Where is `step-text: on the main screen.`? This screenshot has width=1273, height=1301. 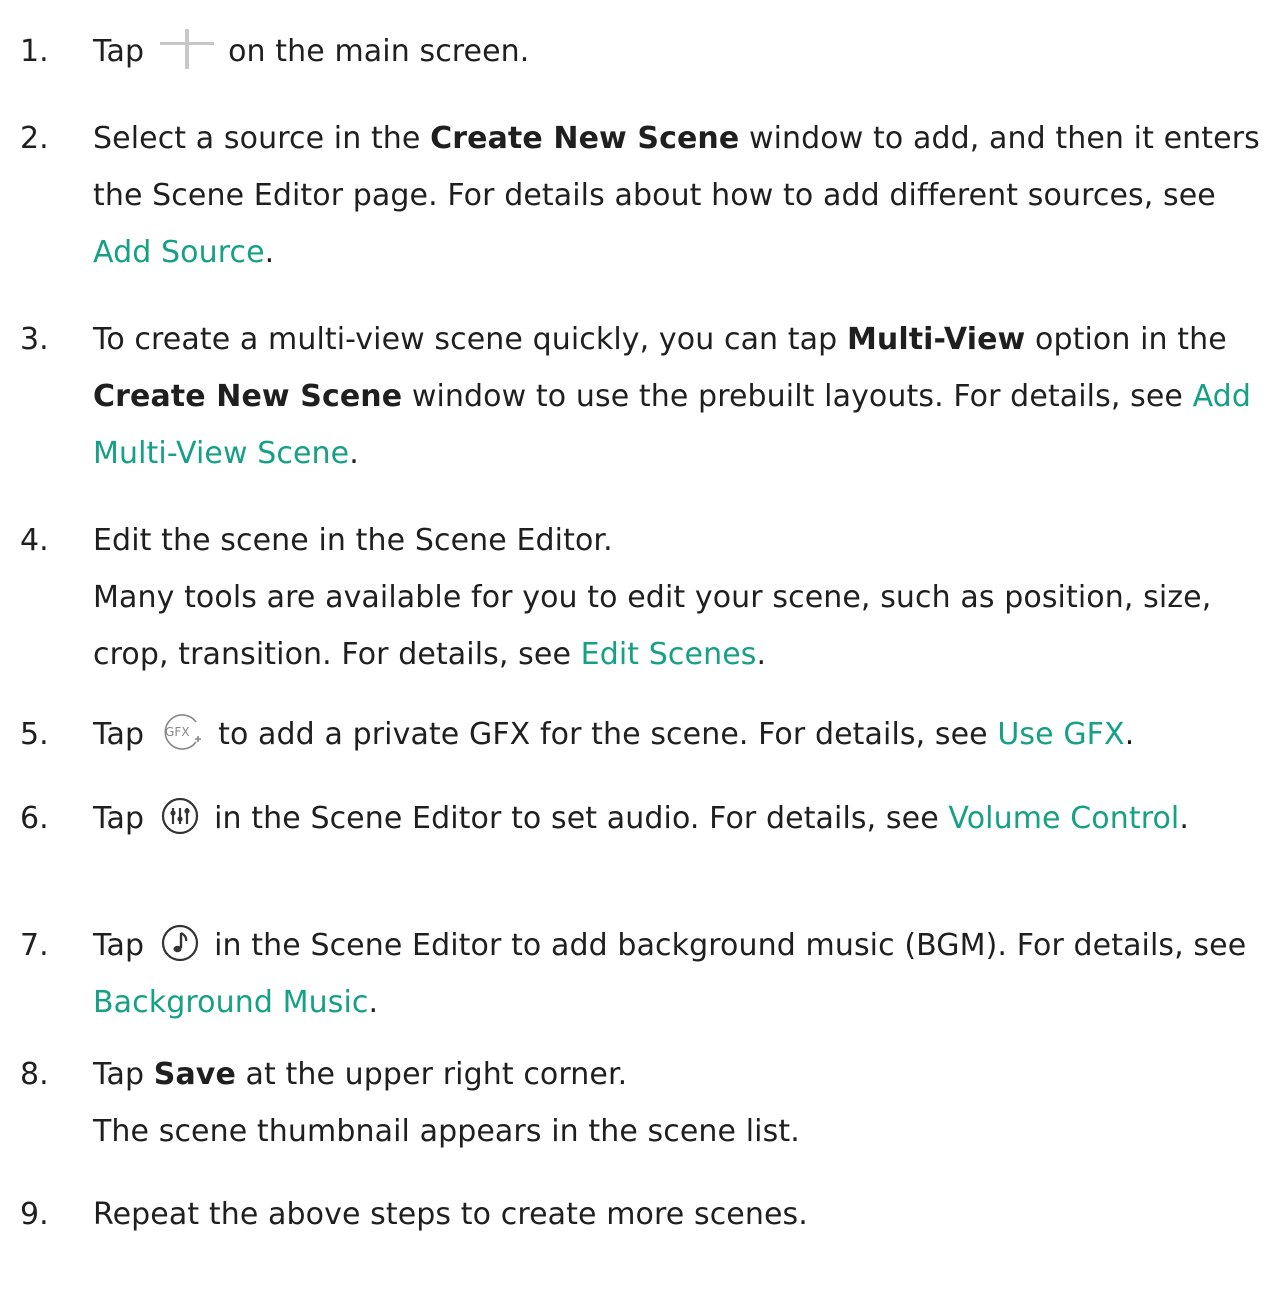 step-text: on the main screen. is located at coordinates (379, 51).